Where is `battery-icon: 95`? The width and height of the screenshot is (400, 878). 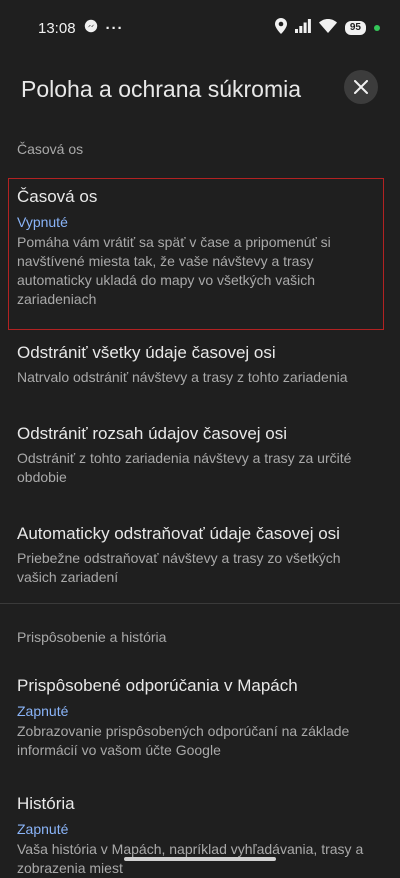 battery-icon: 95 is located at coordinates (355, 28).